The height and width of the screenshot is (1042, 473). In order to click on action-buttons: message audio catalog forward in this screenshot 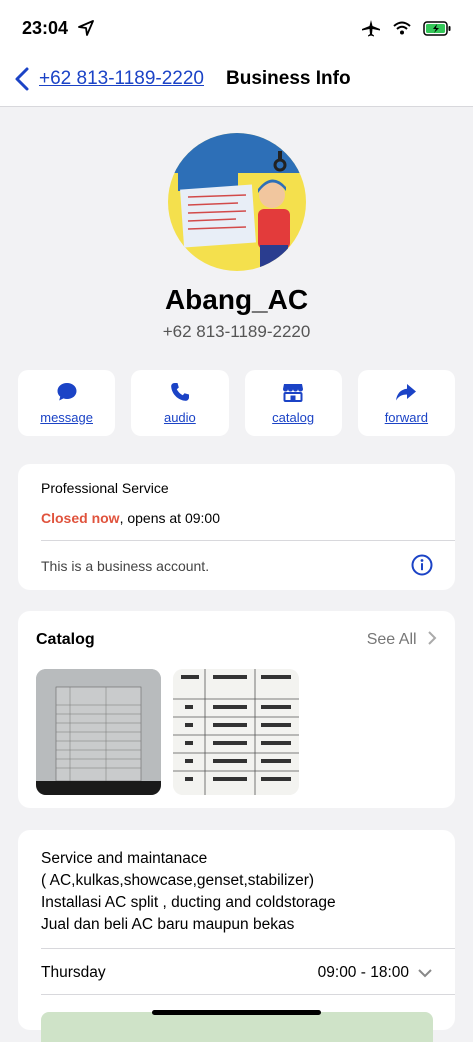, I will do `click(236, 403)`.